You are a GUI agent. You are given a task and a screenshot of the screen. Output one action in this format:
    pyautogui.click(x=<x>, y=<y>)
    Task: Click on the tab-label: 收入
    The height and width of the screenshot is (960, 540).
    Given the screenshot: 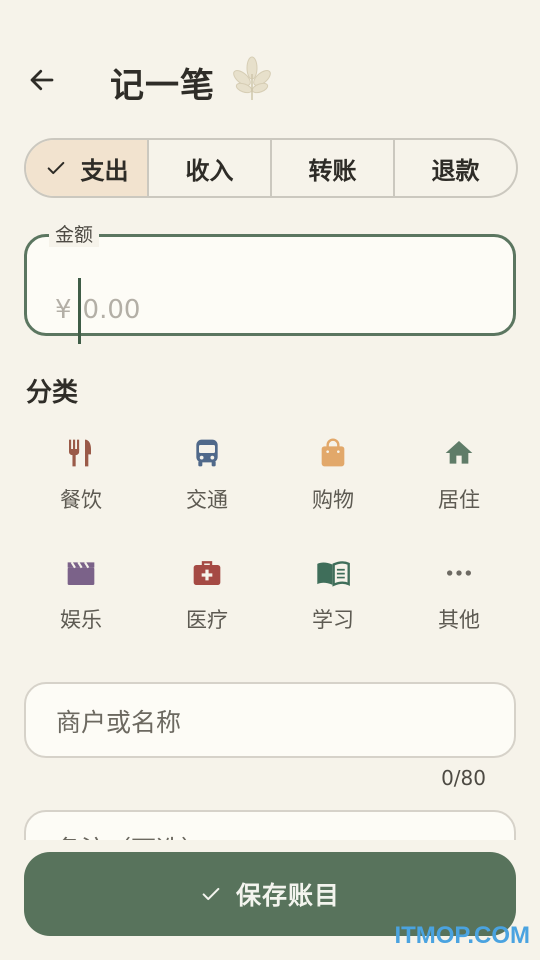 What is the action you would take?
    pyautogui.click(x=209, y=170)
    